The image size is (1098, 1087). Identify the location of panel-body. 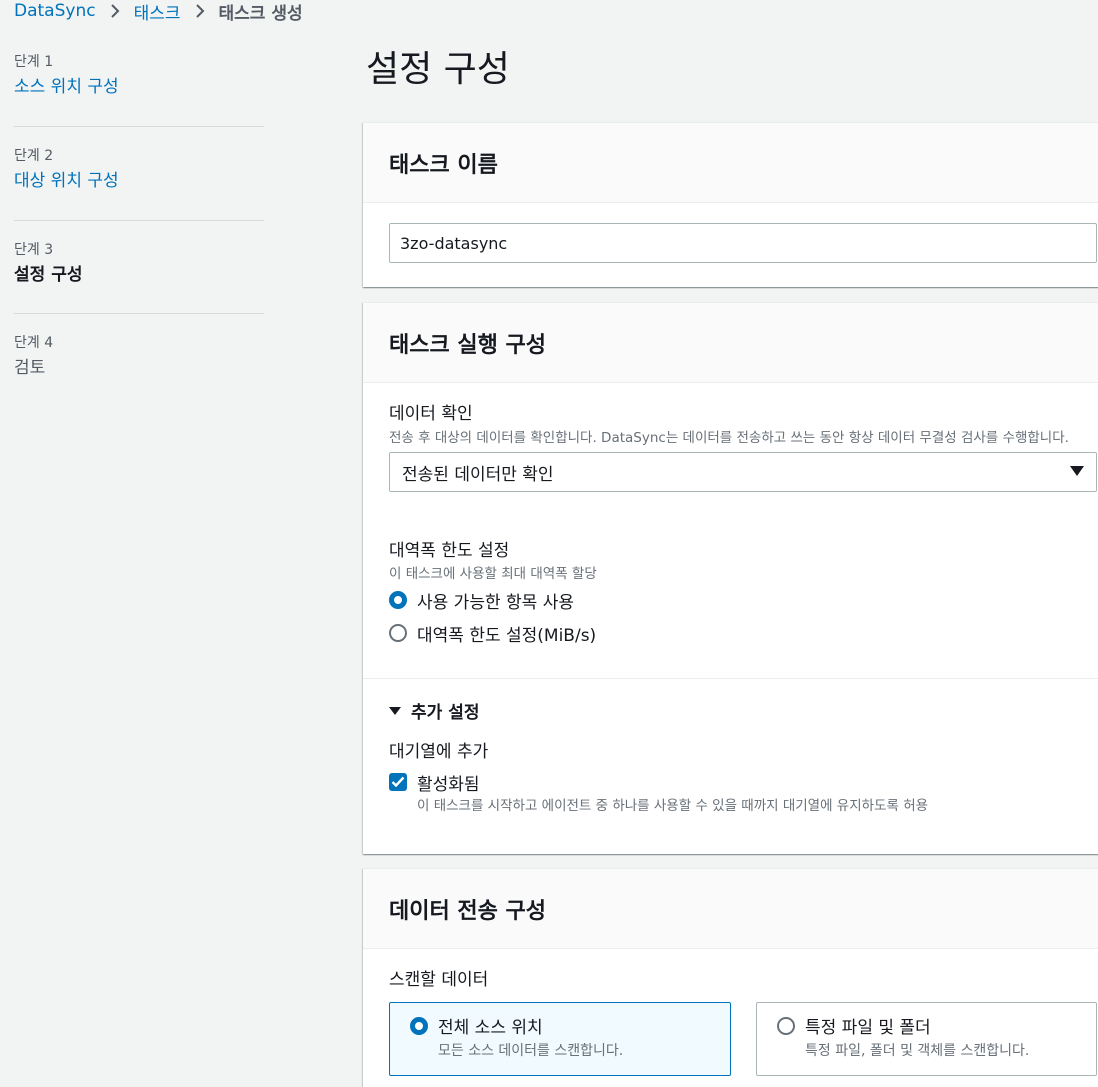
(730, 233).